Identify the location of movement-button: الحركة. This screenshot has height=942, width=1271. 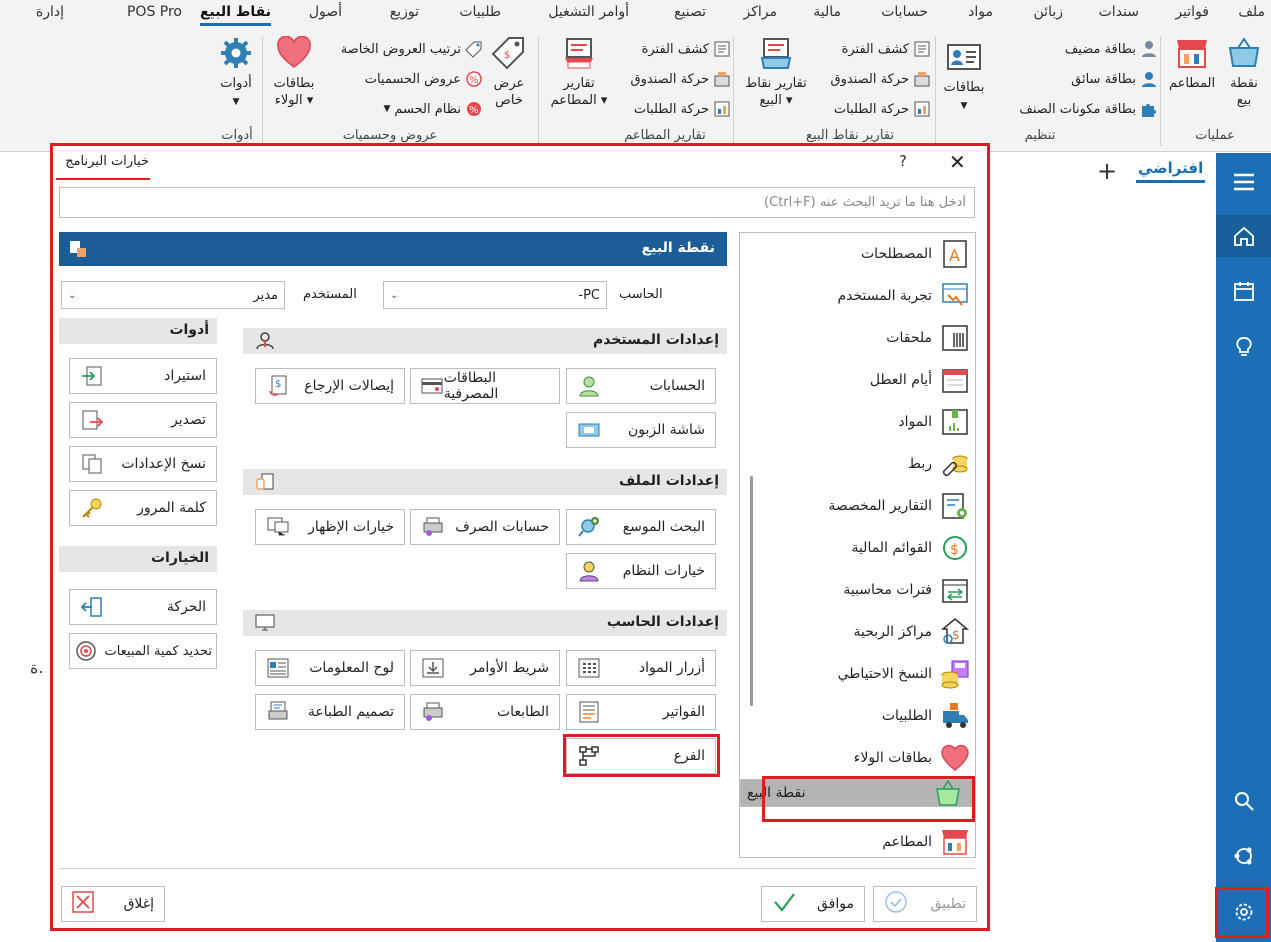
(143, 607).